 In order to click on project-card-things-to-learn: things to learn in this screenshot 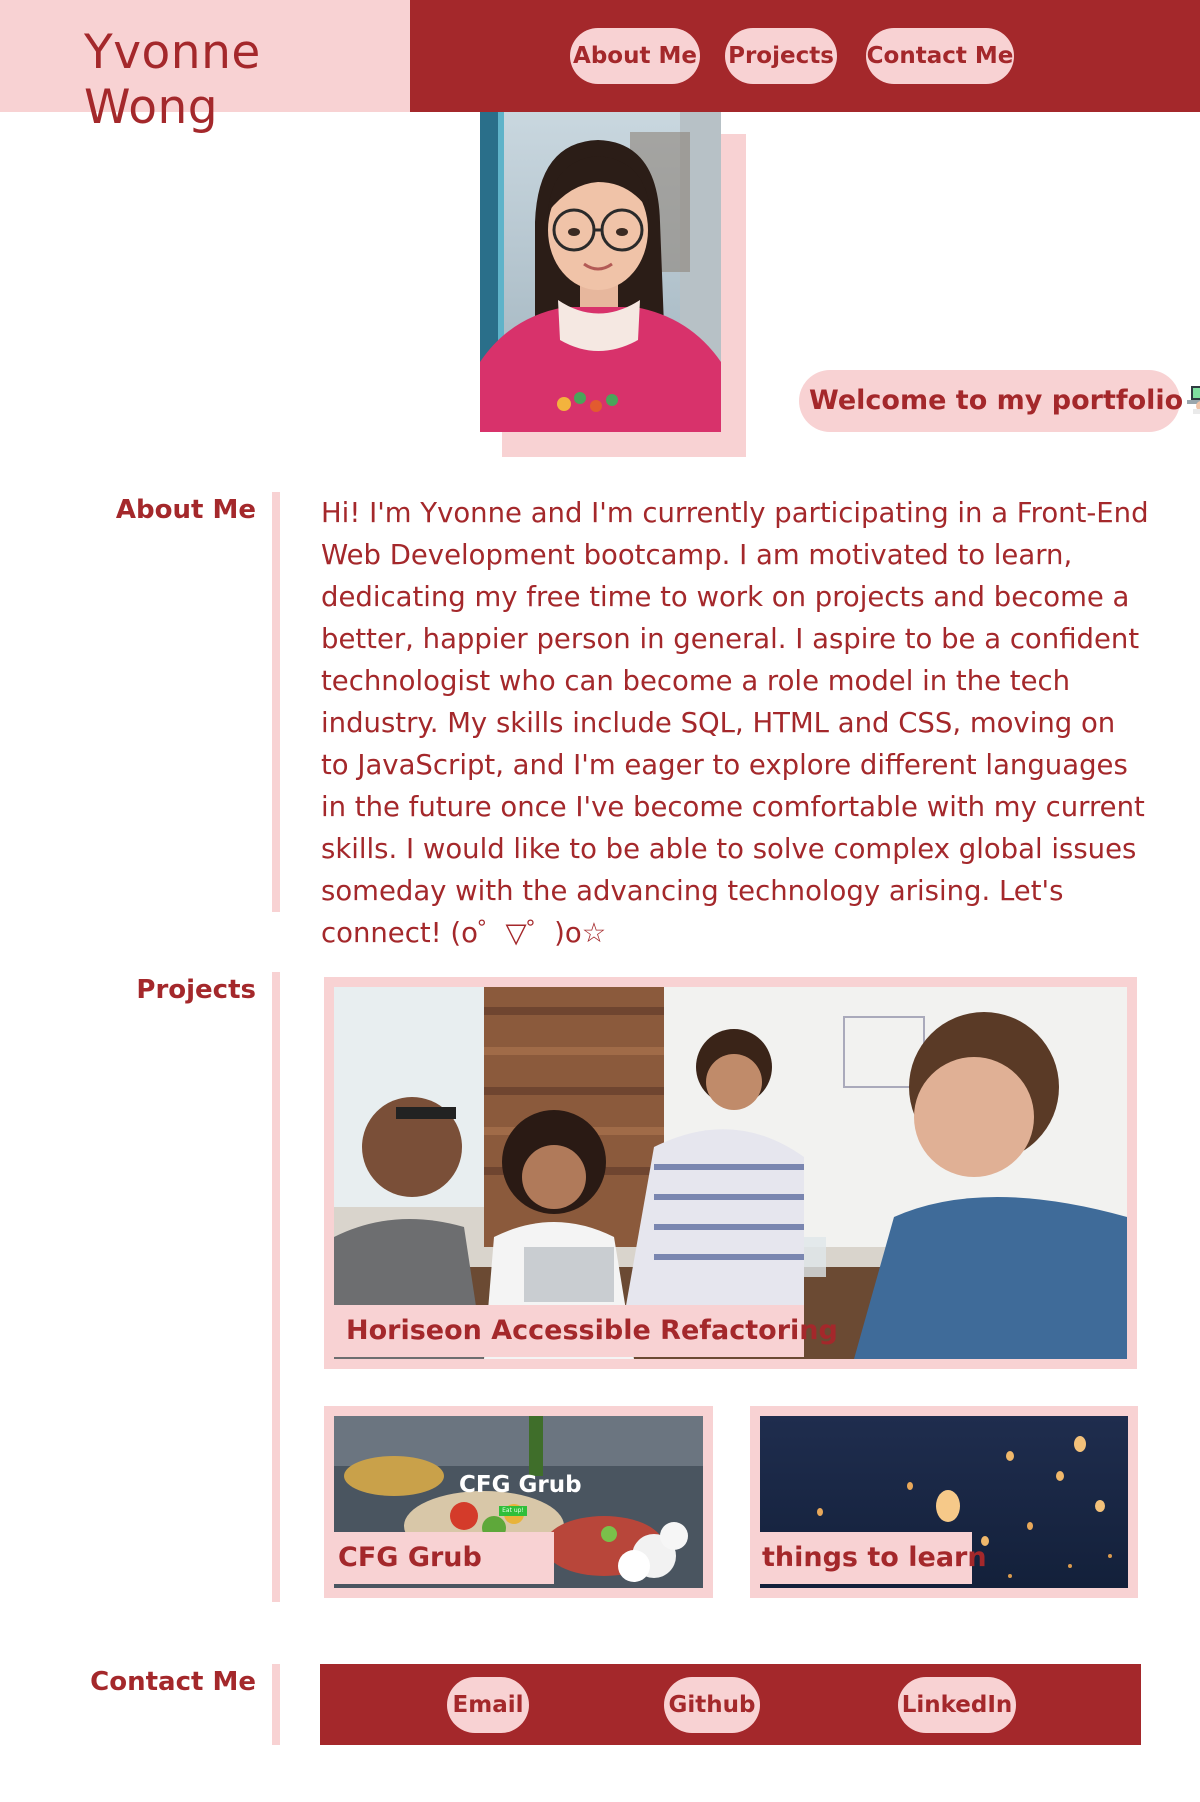, I will do `click(944, 1502)`.